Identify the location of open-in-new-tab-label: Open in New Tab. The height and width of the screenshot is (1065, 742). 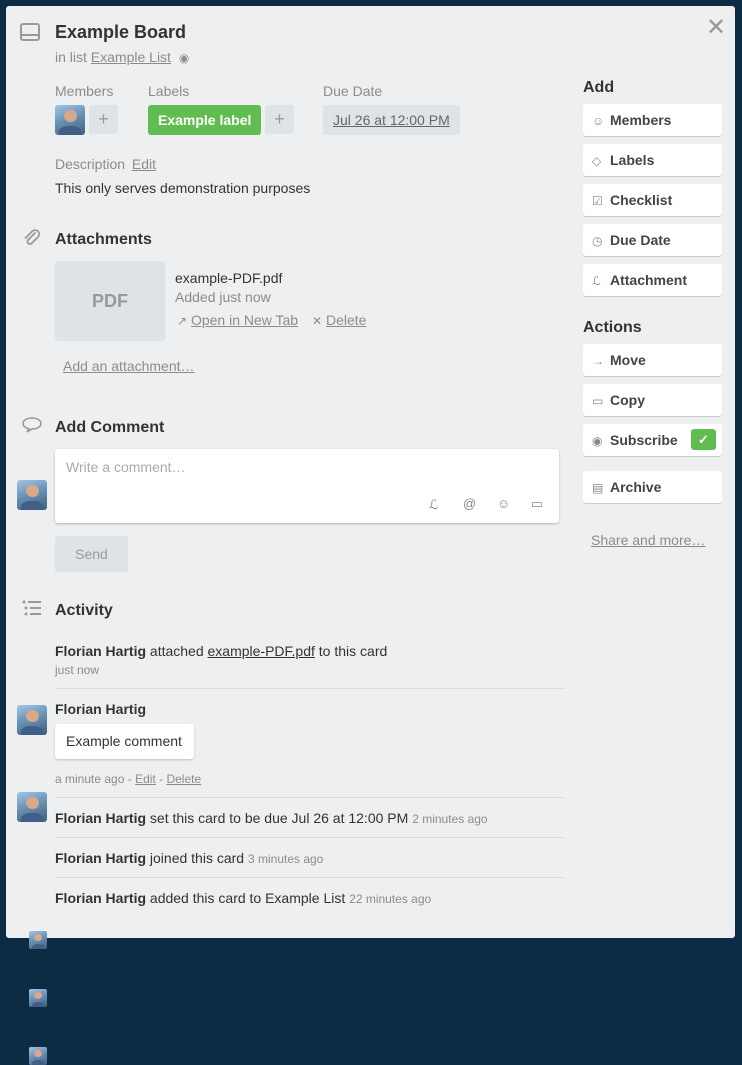
(244, 320).